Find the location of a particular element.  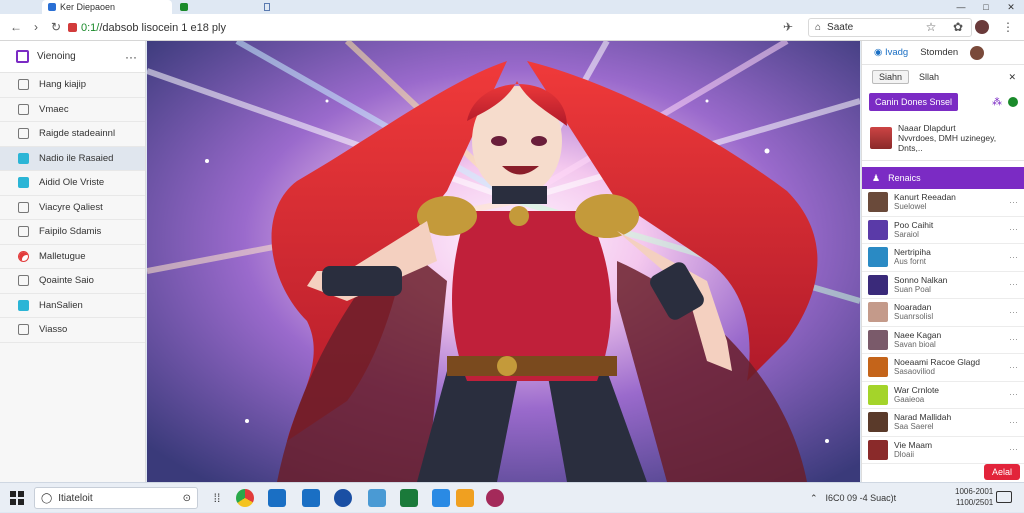

sidebar-item: Faipilo Sdamis is located at coordinates (72, 232).